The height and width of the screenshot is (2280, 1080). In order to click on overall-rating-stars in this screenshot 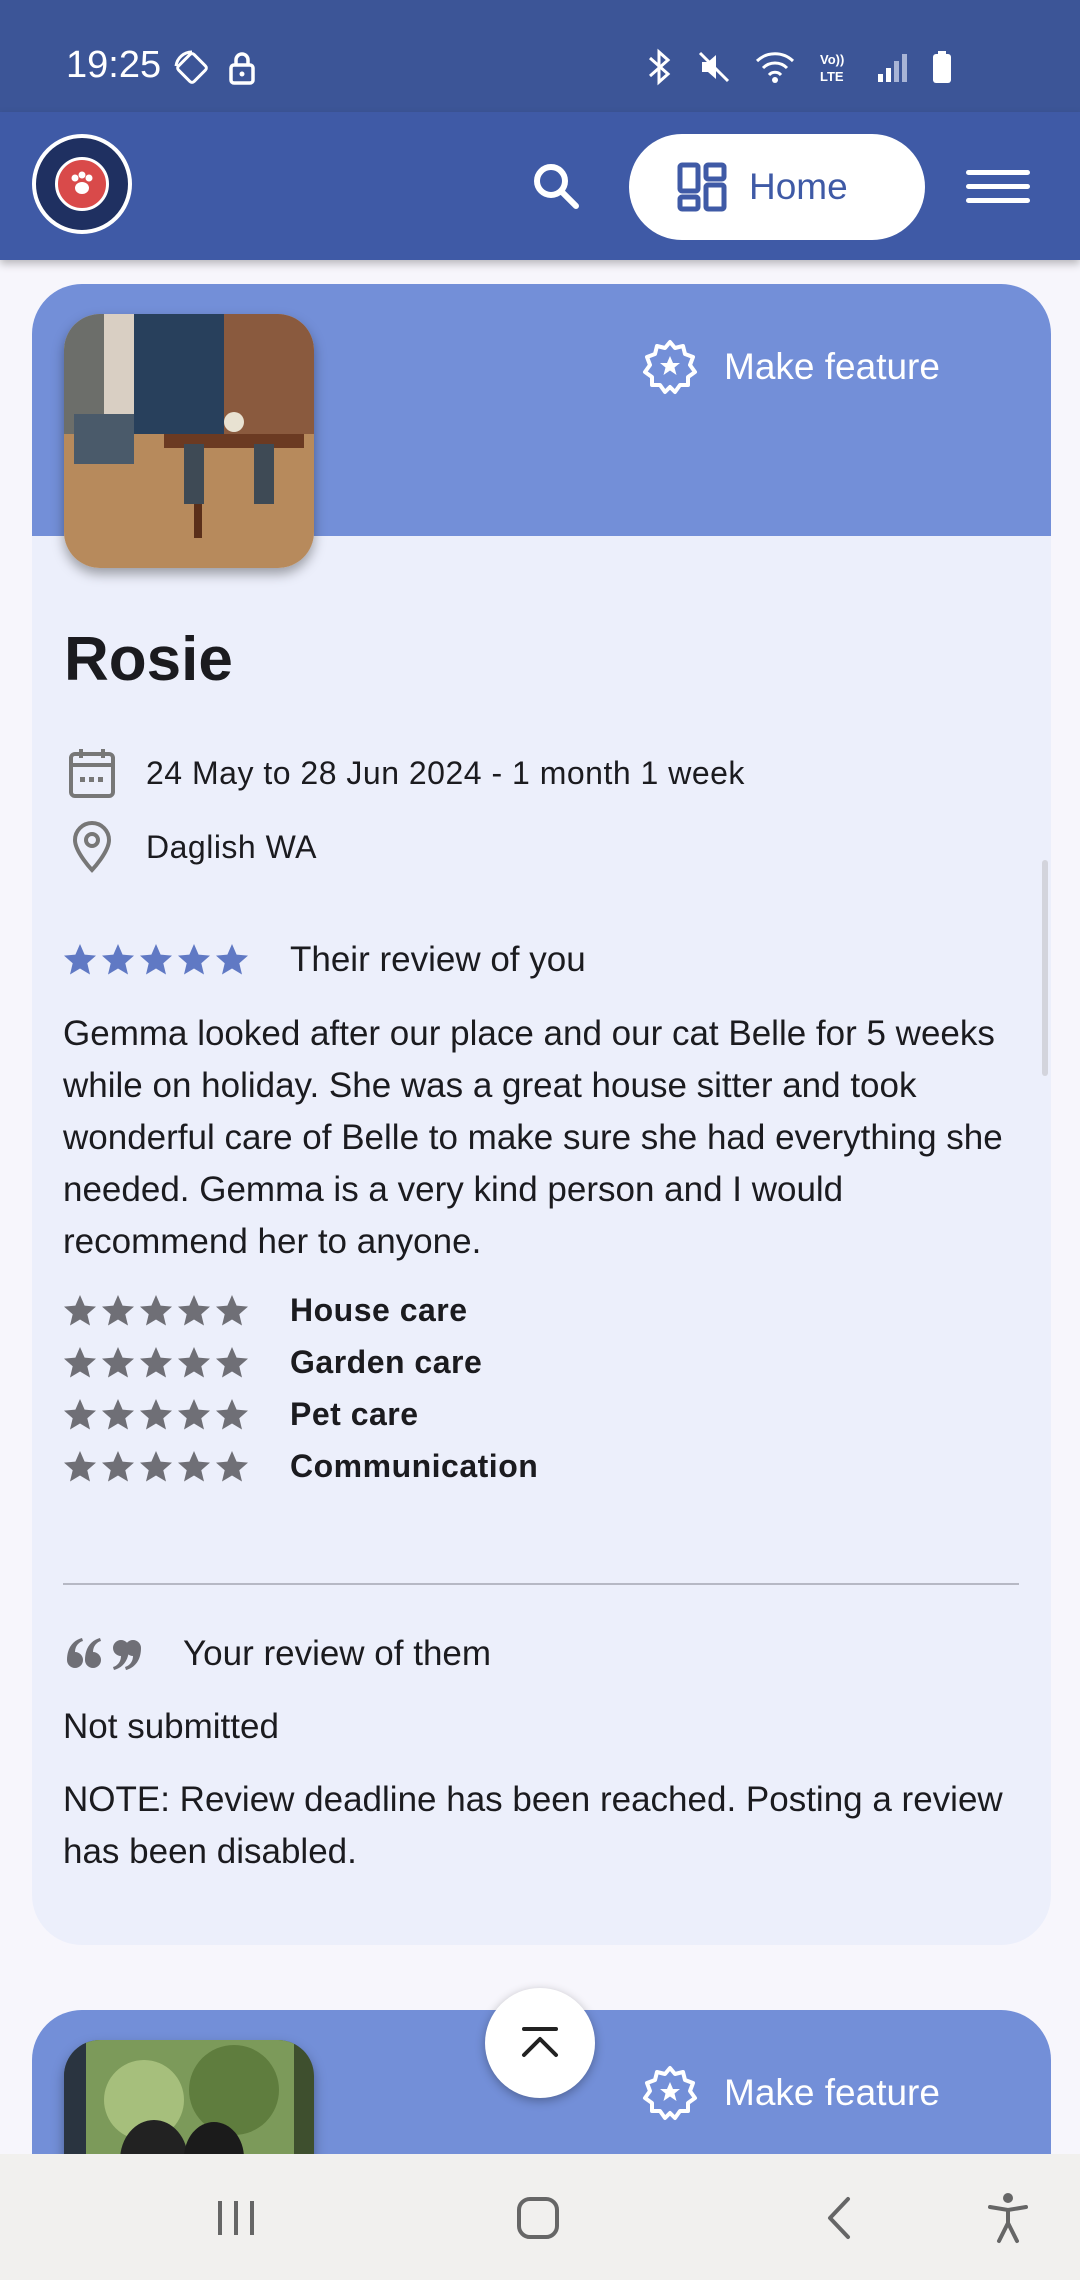, I will do `click(156, 960)`.